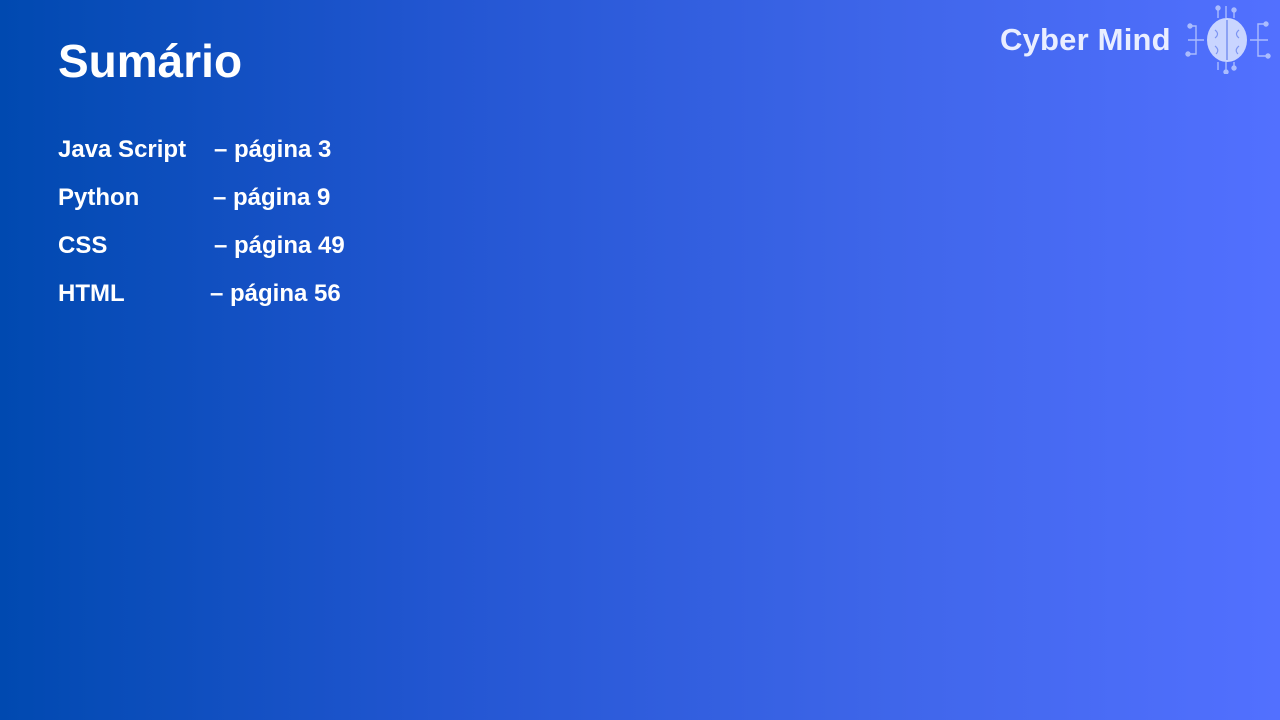 The width and height of the screenshot is (1280, 720). Describe the element at coordinates (99, 197) in the screenshot. I see `toc-item-name: Python` at that location.